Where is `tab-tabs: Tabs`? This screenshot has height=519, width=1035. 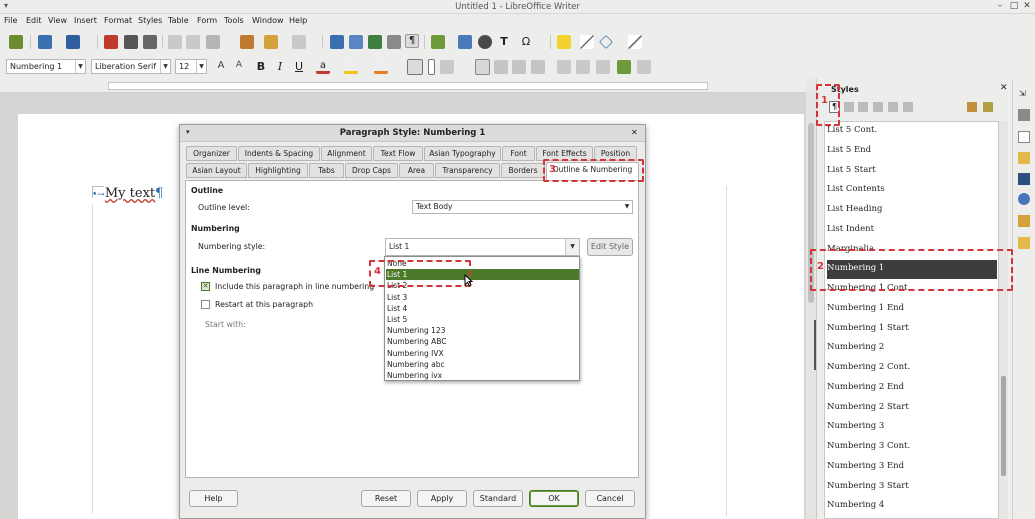
tab-tabs: Tabs is located at coordinates (326, 170).